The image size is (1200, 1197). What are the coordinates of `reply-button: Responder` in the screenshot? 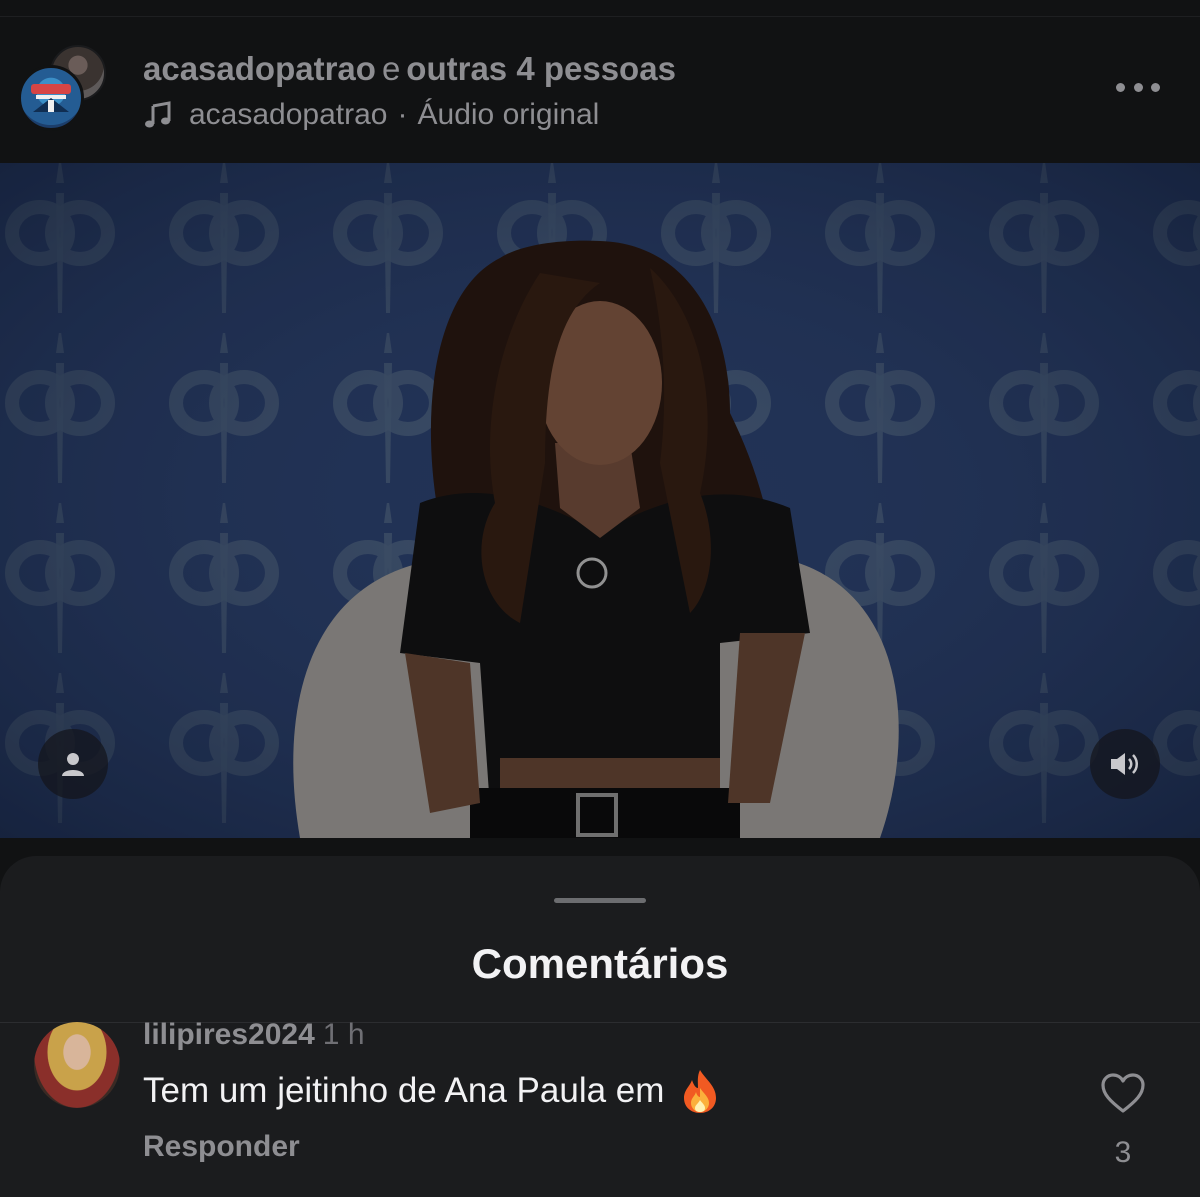 It's located at (221, 1147).